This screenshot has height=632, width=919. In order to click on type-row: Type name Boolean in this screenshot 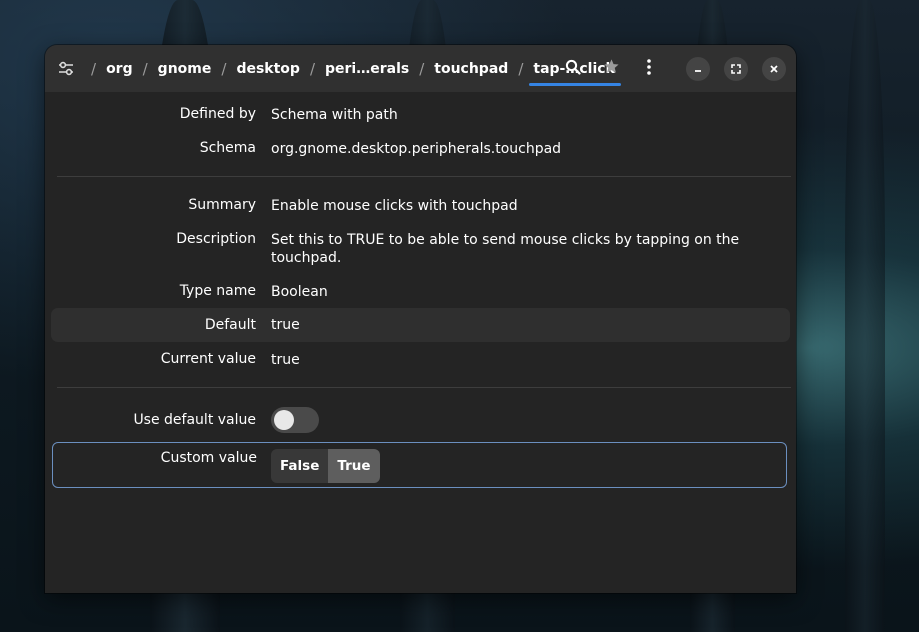, I will do `click(189, 292)`.